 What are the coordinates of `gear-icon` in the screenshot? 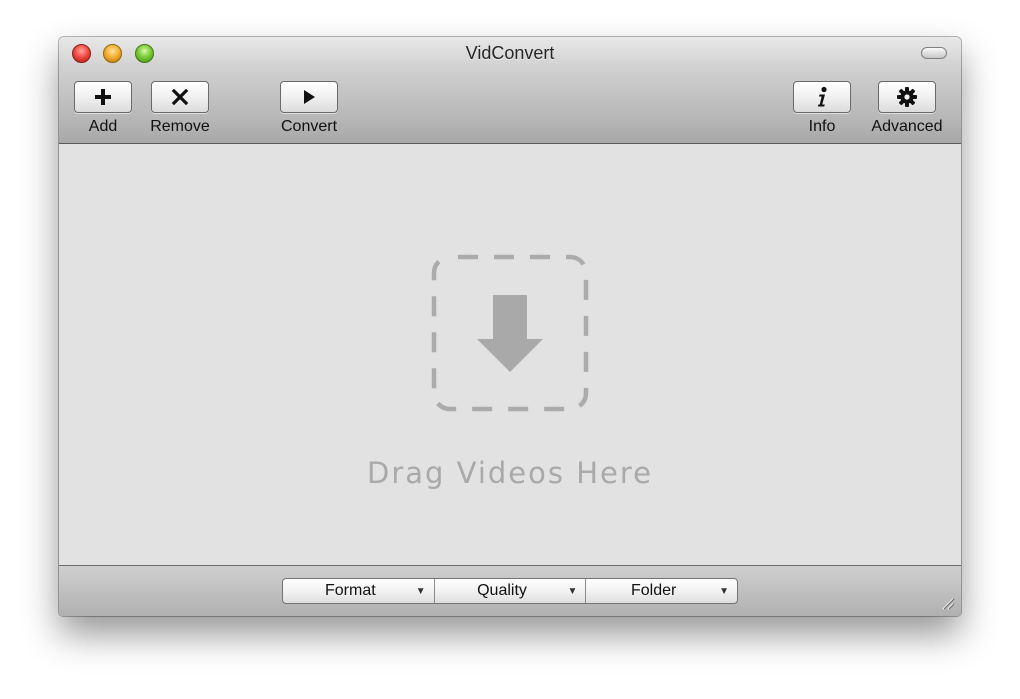 It's located at (907, 97).